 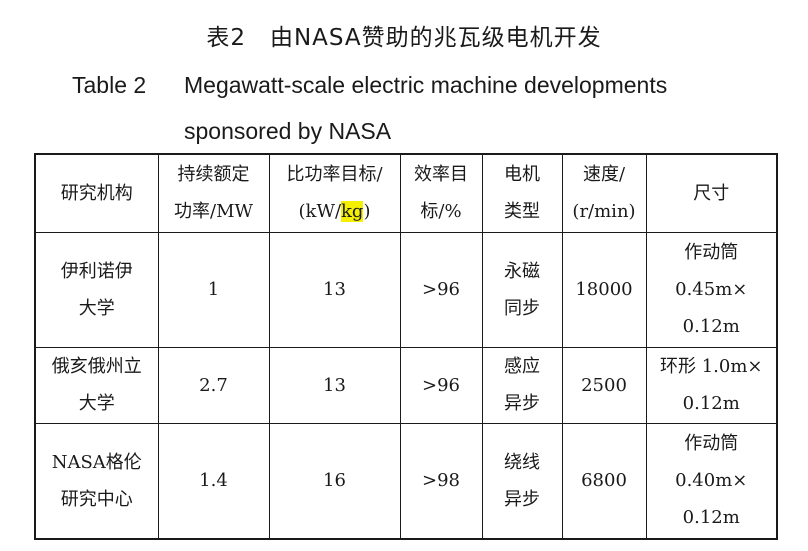 What do you see at coordinates (522, 385) in the screenshot?
I see `cell-type: 感应 异步` at bounding box center [522, 385].